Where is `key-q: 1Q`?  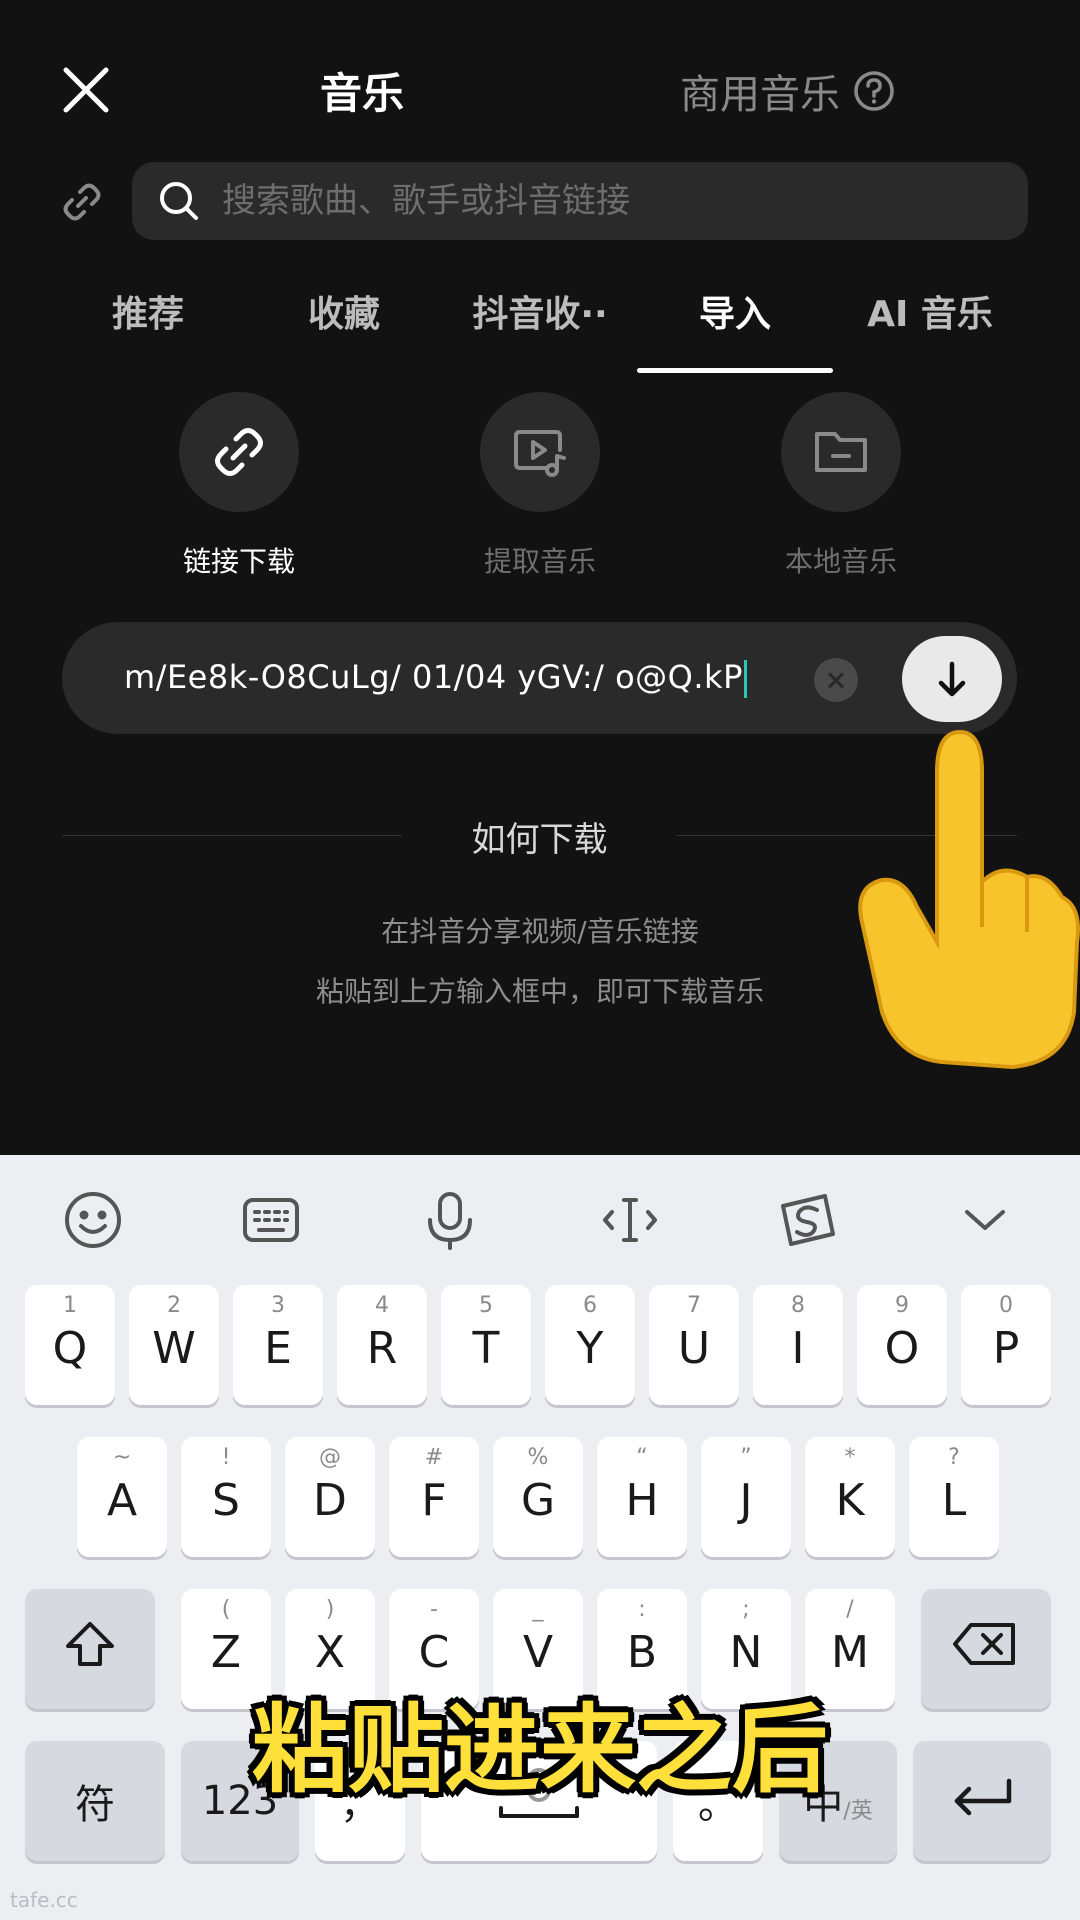
key-q: 1Q is located at coordinates (70, 1345).